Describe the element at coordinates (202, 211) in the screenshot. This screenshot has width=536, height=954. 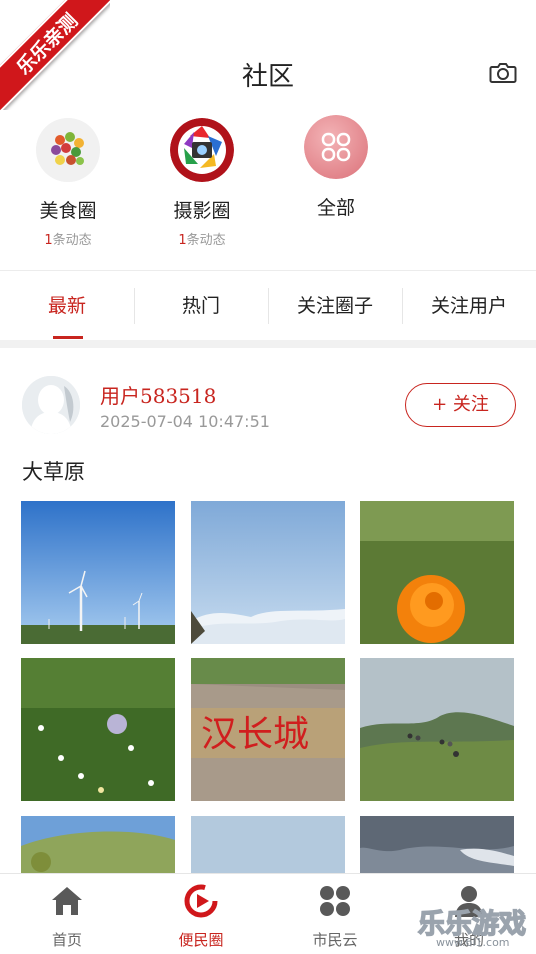
I see `circle-name: 摄影圈` at that location.